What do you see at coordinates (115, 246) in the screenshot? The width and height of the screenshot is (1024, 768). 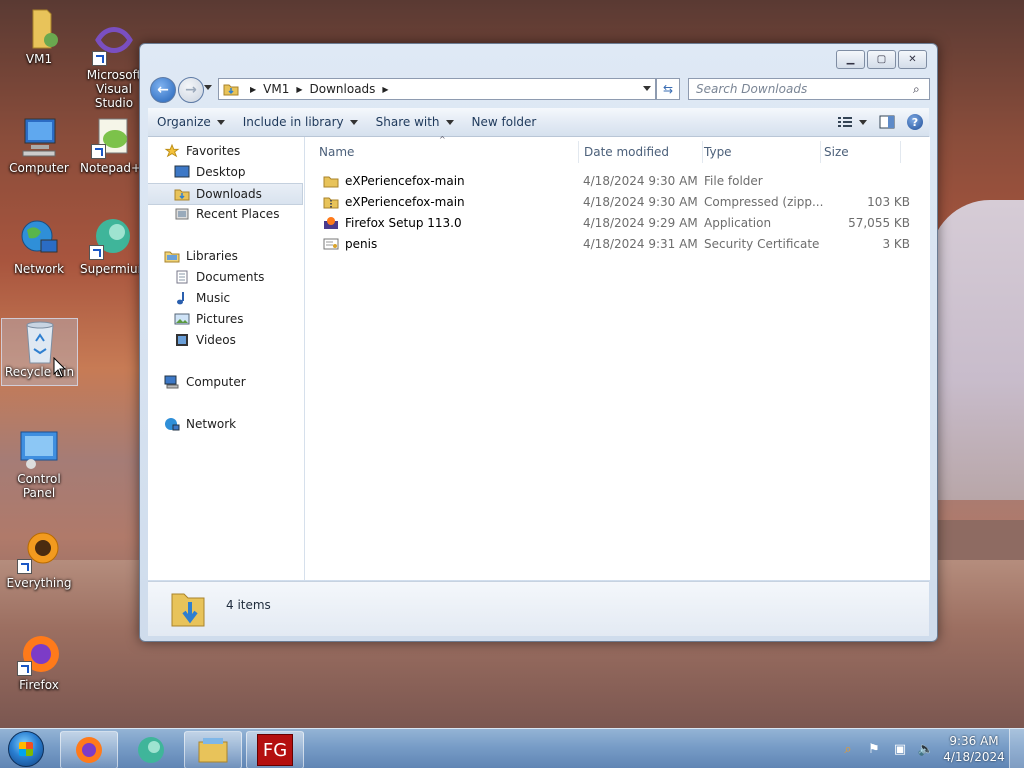 I see `desktop-icon-supermium: Supermium` at bounding box center [115, 246].